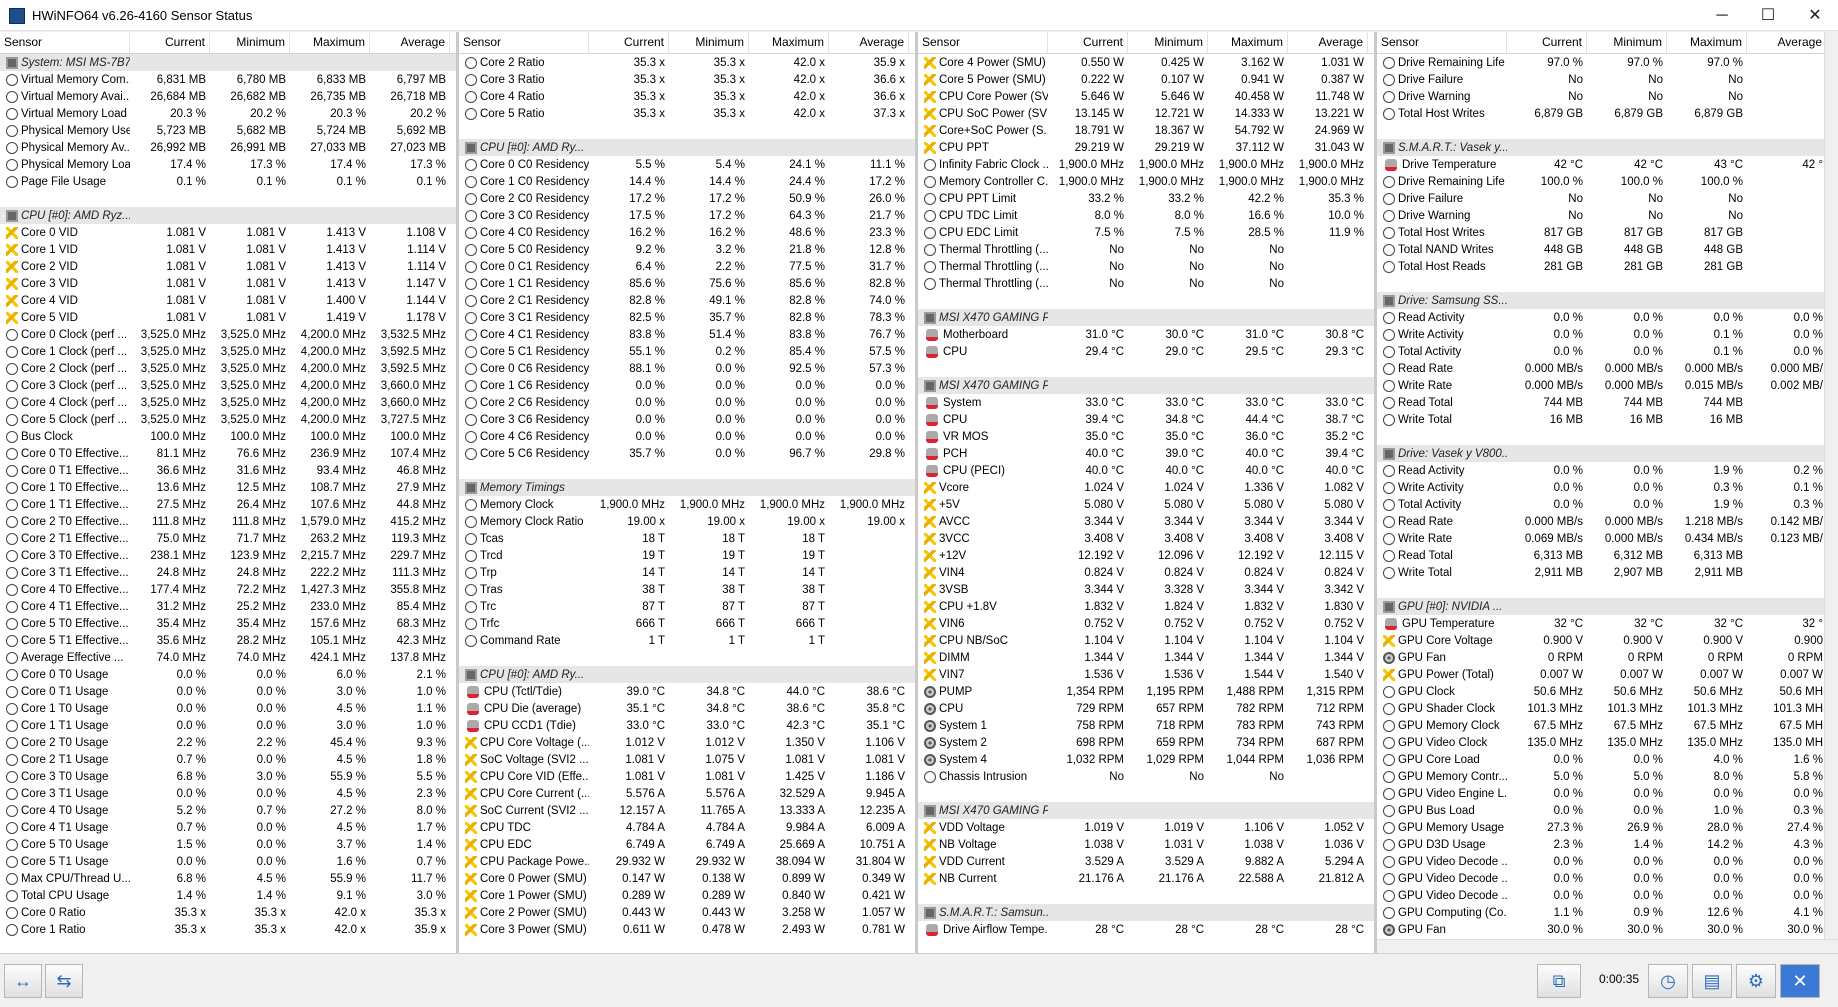 This screenshot has width=1838, height=1007. Describe the element at coordinates (228, 793) in the screenshot. I see `table-row: Core 3 T1 Usage 0.0 % 0.0 % 4.5 % 2.3 %` at that location.